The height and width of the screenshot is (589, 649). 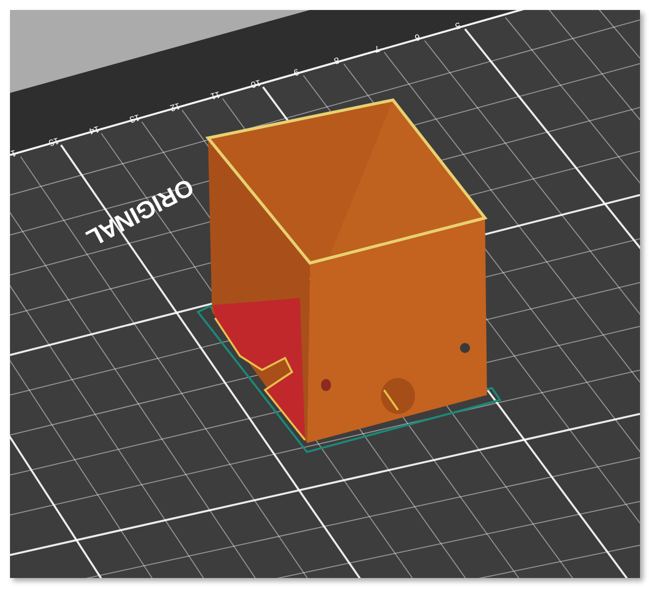 I want to click on ruler-label: 11, so click(x=216, y=95).